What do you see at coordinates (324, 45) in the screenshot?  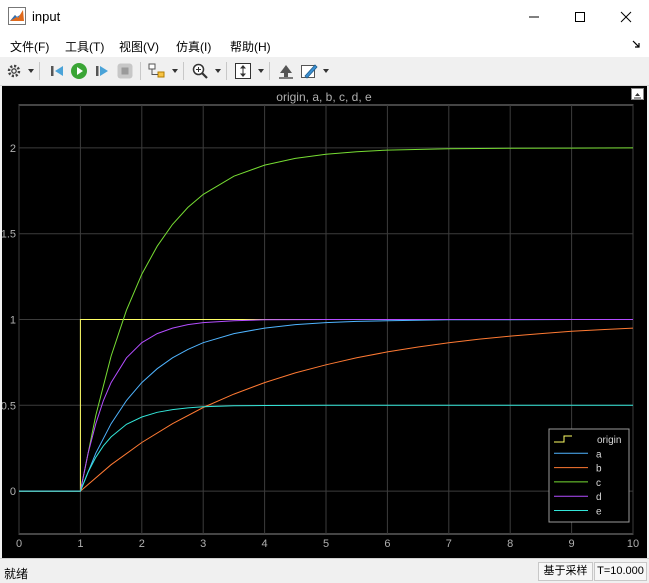 I see `menu-bar: 文件(F) 工具(T) 视图(V) 仿真(I) 帮助(H)` at bounding box center [324, 45].